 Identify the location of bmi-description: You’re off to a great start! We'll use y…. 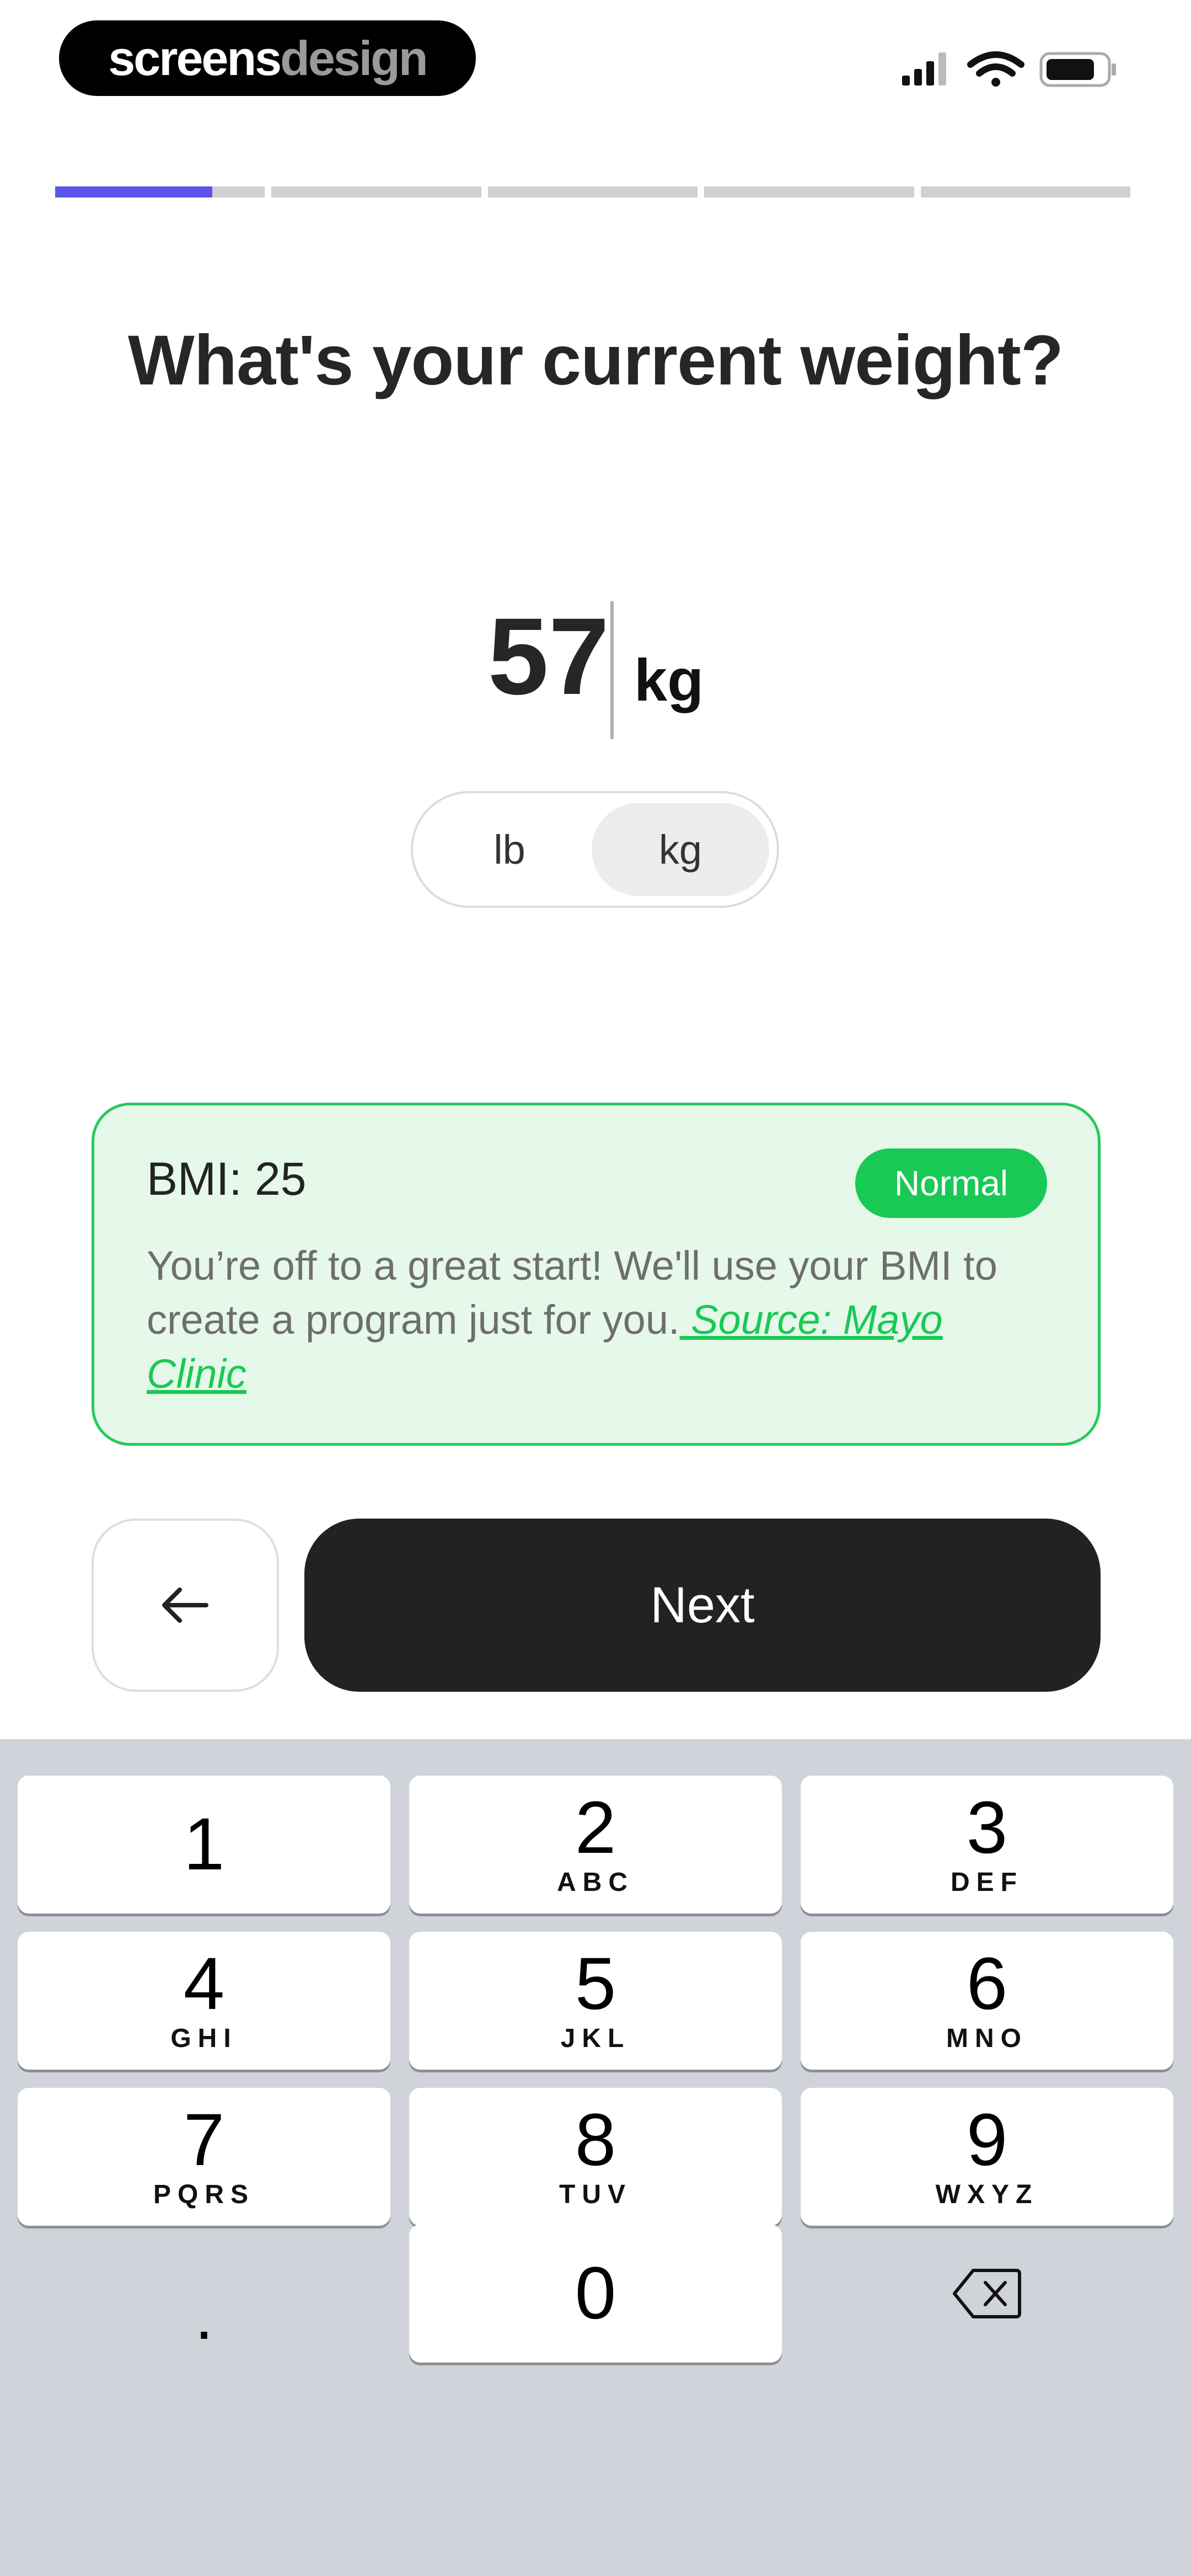
(599, 1320).